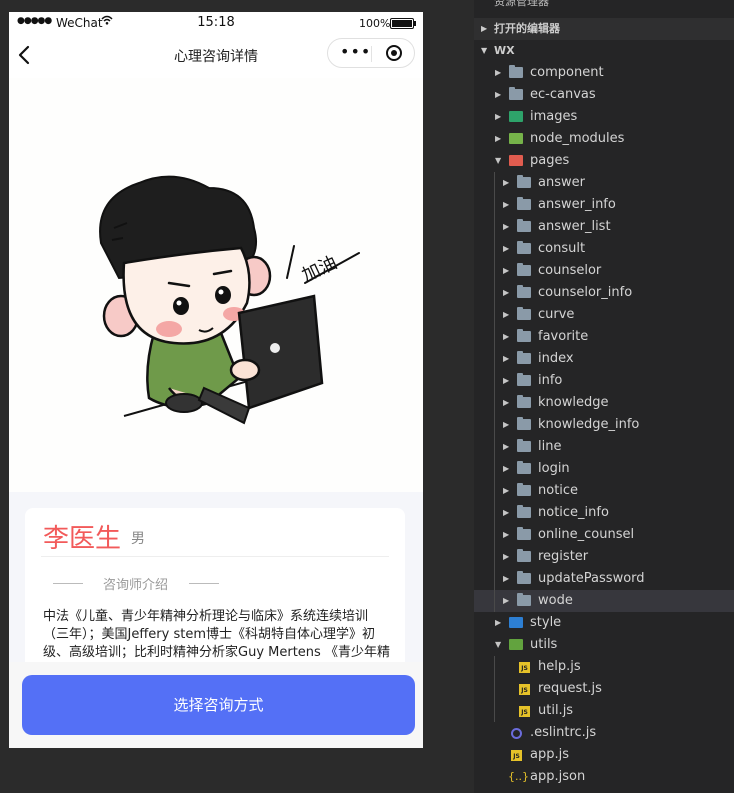  I want to click on tree-file: JS request.js, so click(604, 689).